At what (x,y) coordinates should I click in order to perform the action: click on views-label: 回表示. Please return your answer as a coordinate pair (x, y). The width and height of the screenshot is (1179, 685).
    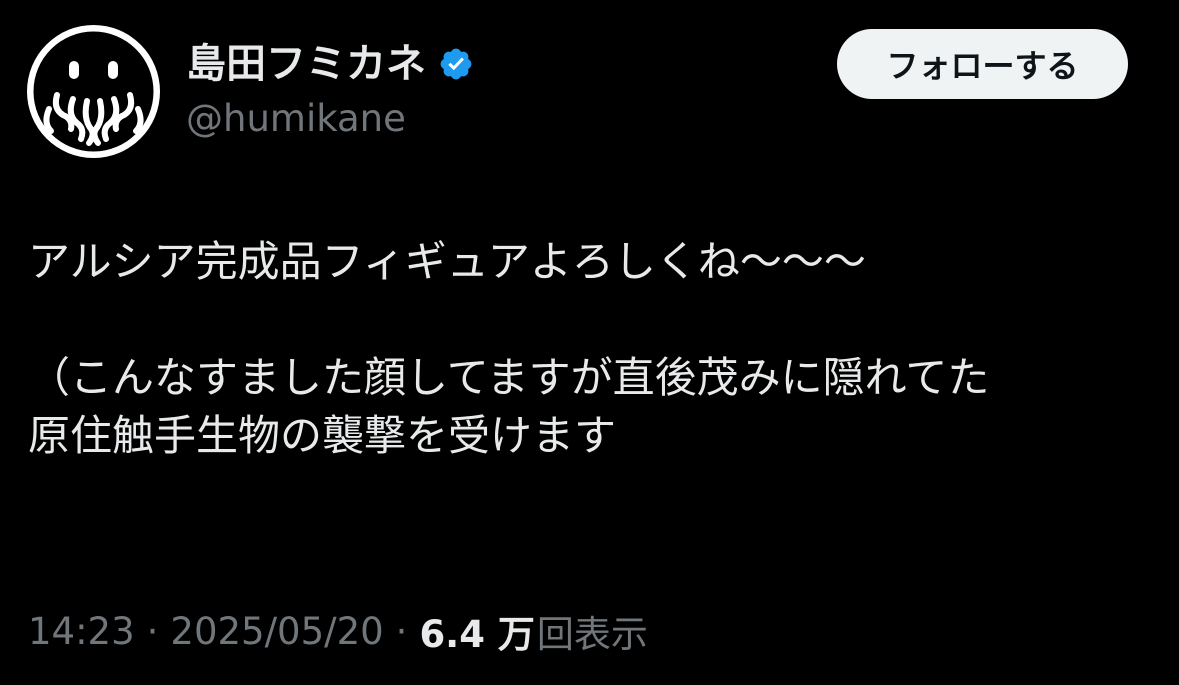
    Looking at the image, I should click on (592, 634).